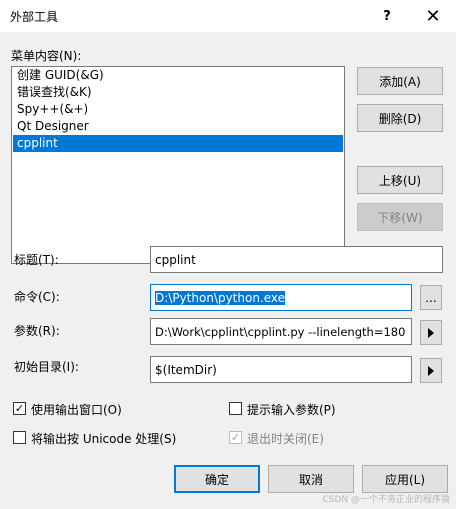  Describe the element at coordinates (76, 409) in the screenshot. I see `use-output-window-label: 使用输出窗口(O)` at that location.